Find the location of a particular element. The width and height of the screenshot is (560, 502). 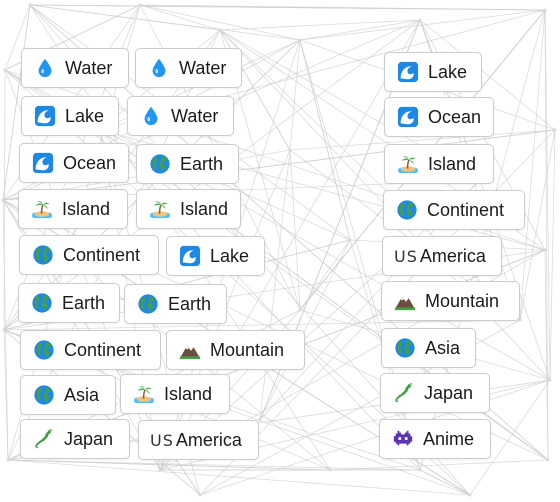

element-label: Anime is located at coordinates (449, 439).